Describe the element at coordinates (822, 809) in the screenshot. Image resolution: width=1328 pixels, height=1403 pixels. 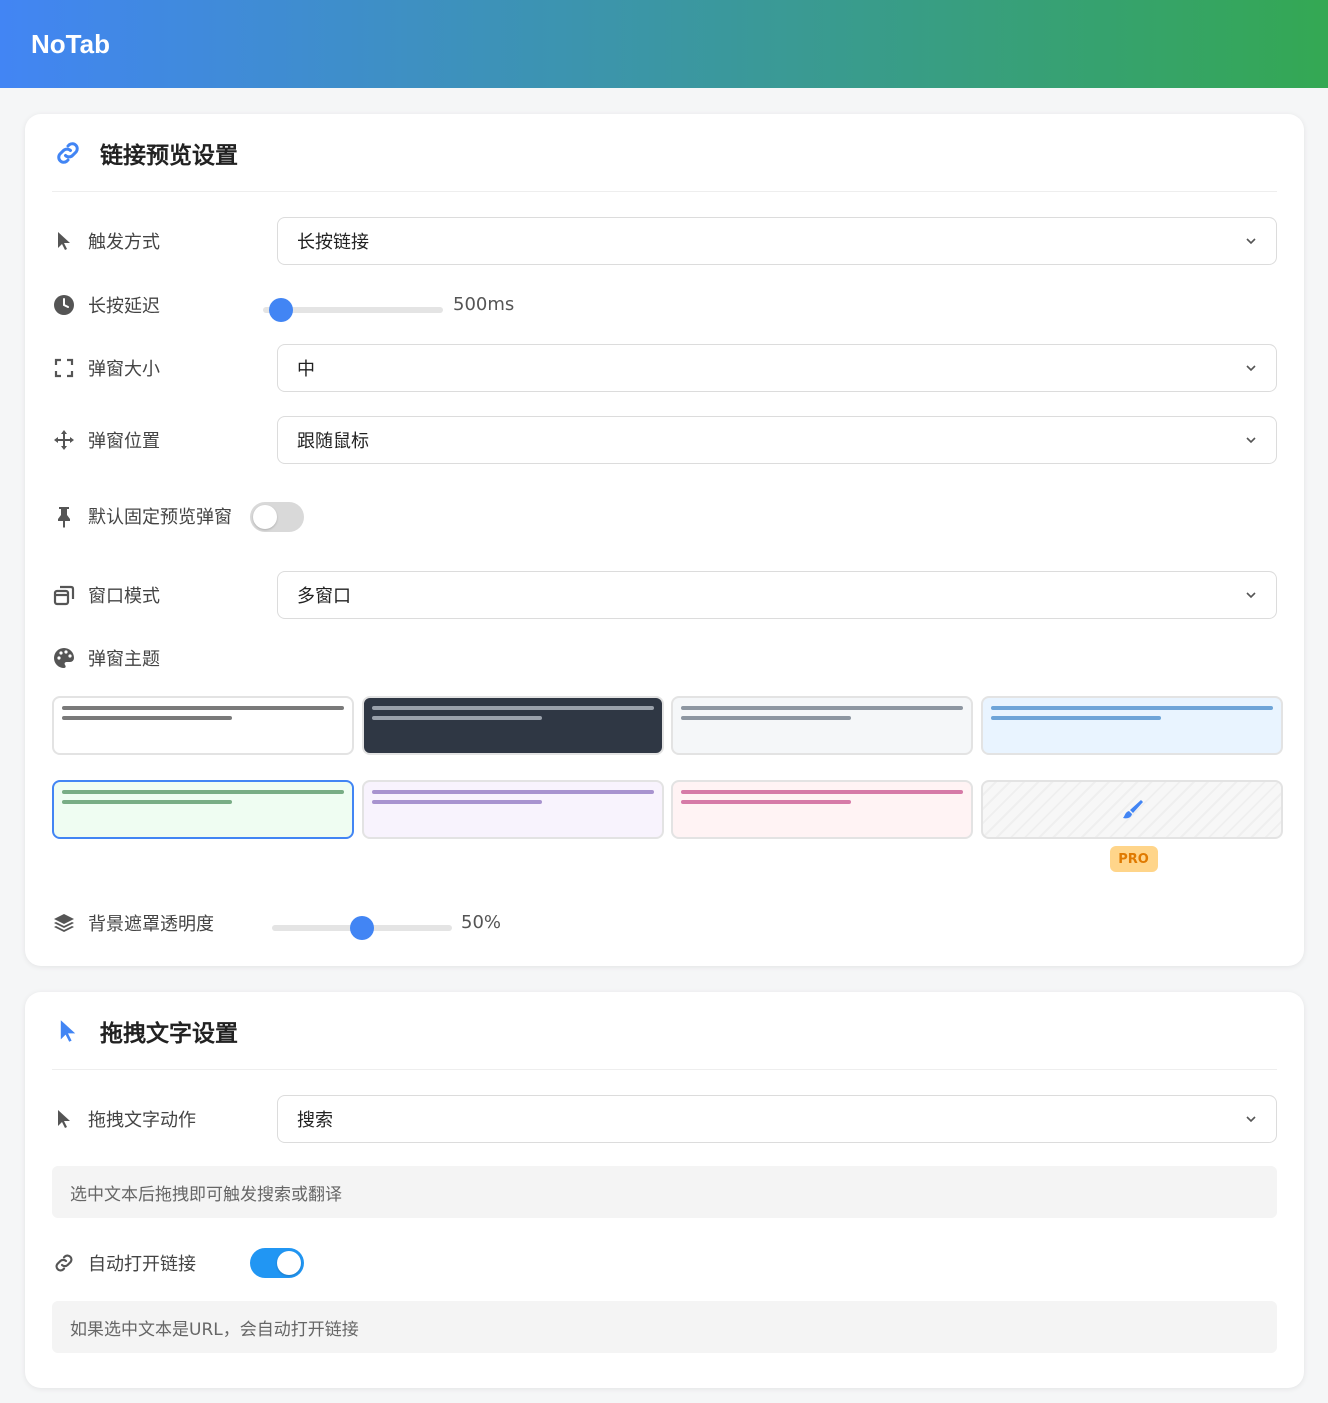
I see `theme-option-pink` at that location.